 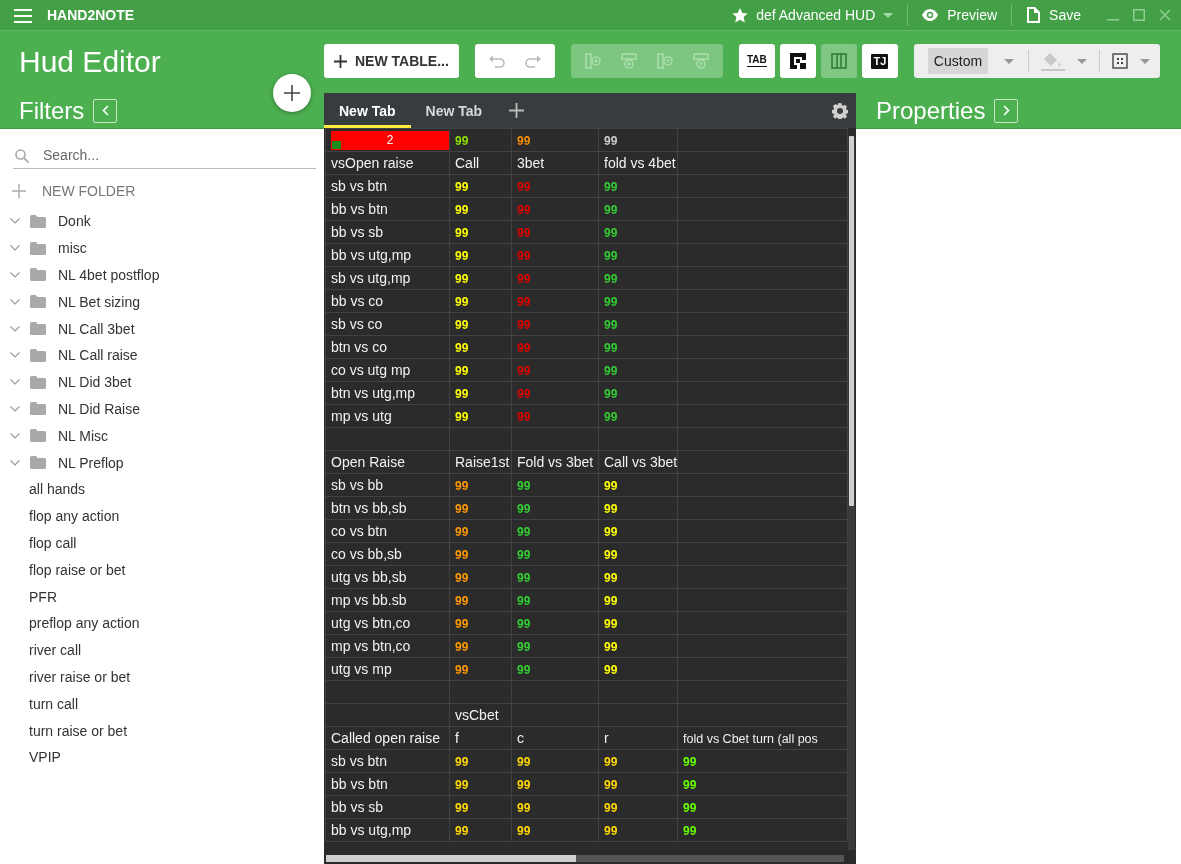 I want to click on row-label: Open Raise, so click(x=368, y=462).